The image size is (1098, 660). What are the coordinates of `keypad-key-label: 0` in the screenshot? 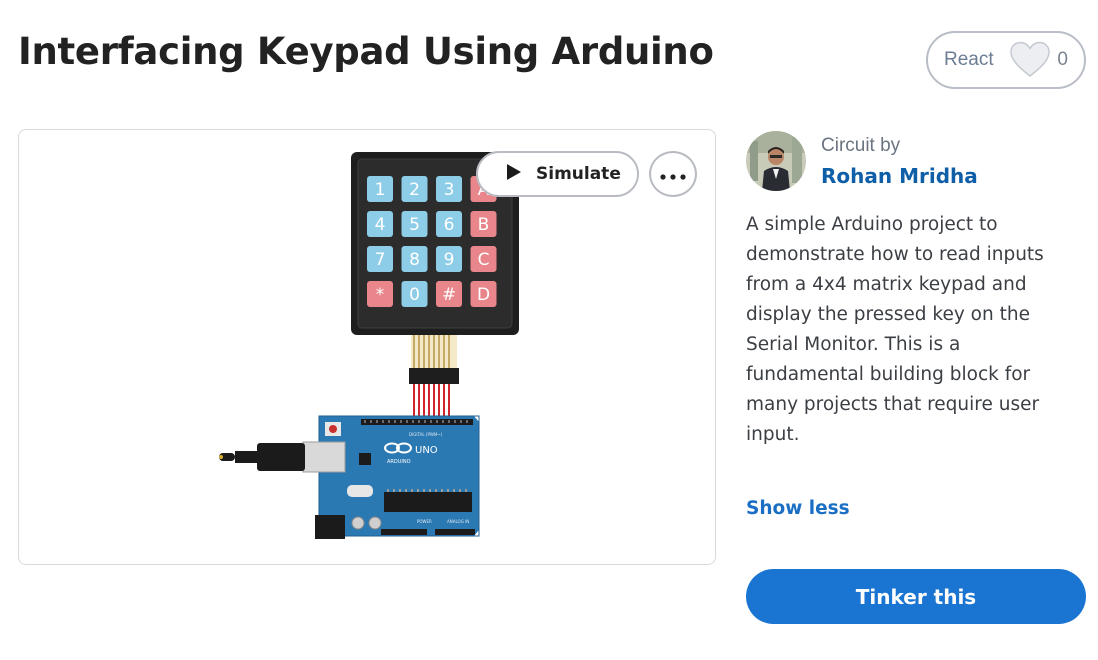 It's located at (414, 295).